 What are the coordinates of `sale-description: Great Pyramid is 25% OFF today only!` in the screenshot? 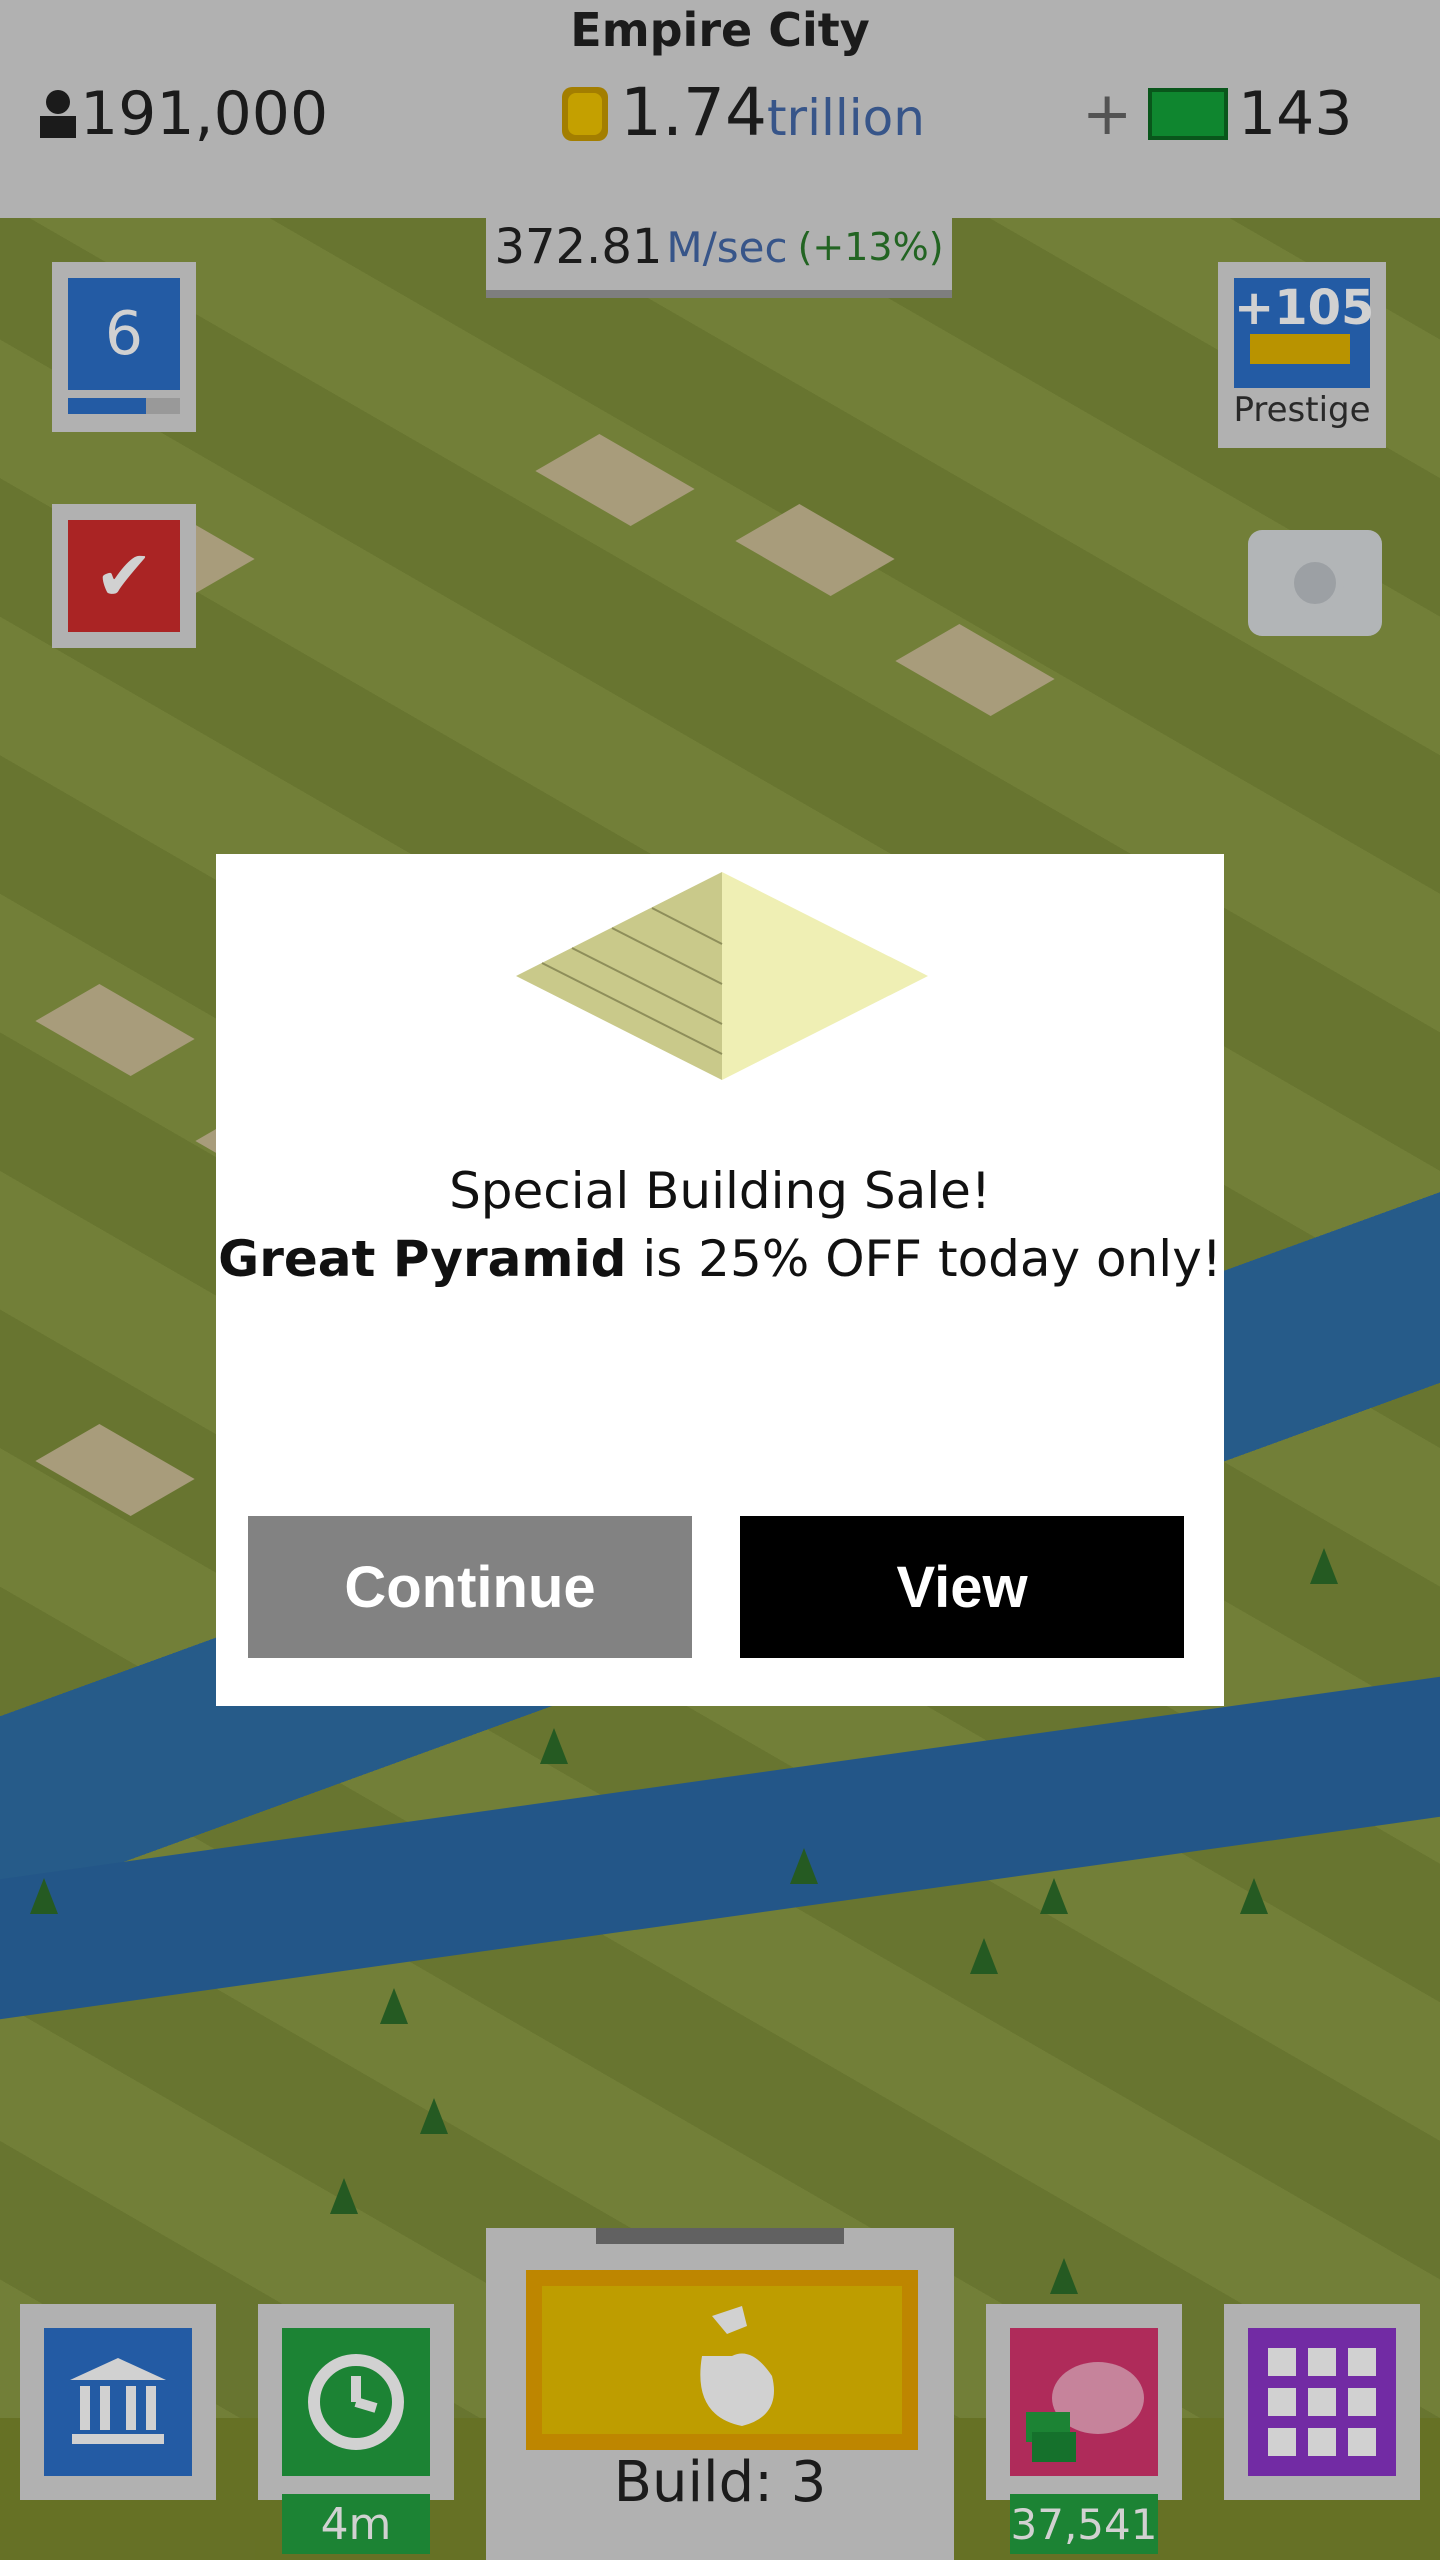 It's located at (720, 1259).